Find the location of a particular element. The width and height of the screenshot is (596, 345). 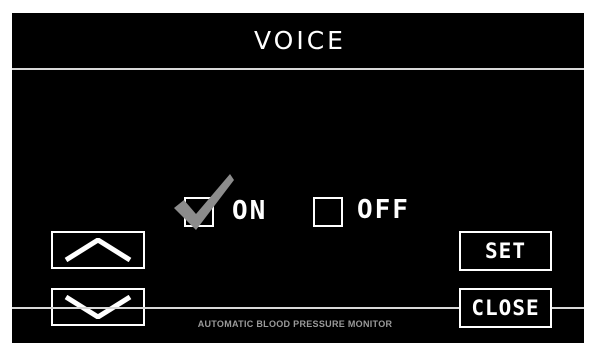

voice-on-option: ON is located at coordinates (219, 201).